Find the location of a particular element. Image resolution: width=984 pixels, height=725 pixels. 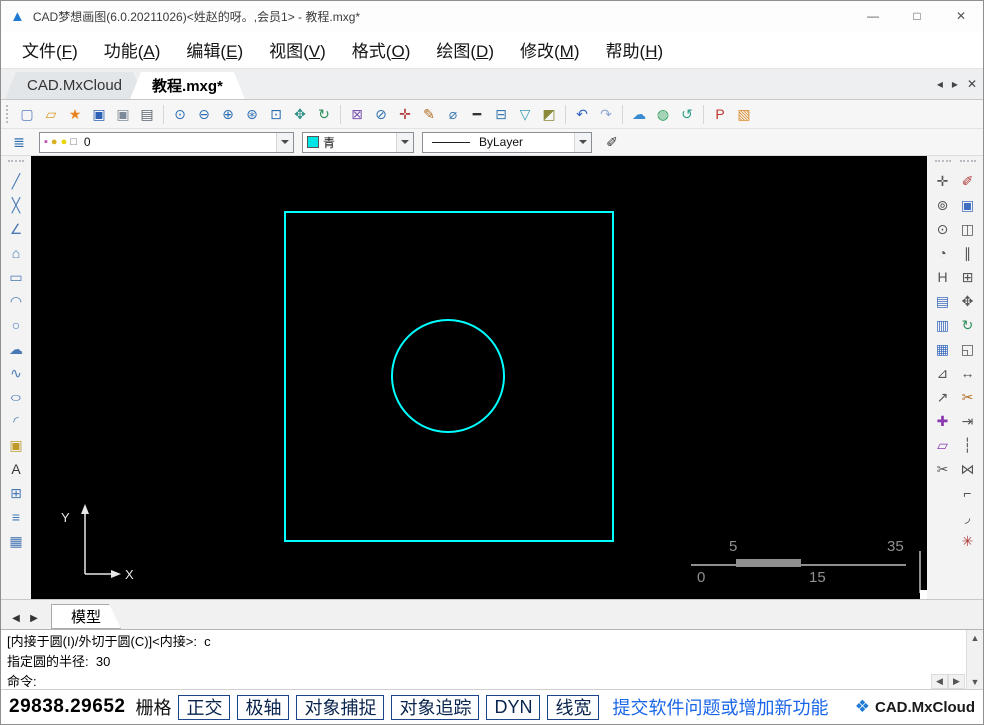

move-icon: ✥ is located at coordinates (968, 301).